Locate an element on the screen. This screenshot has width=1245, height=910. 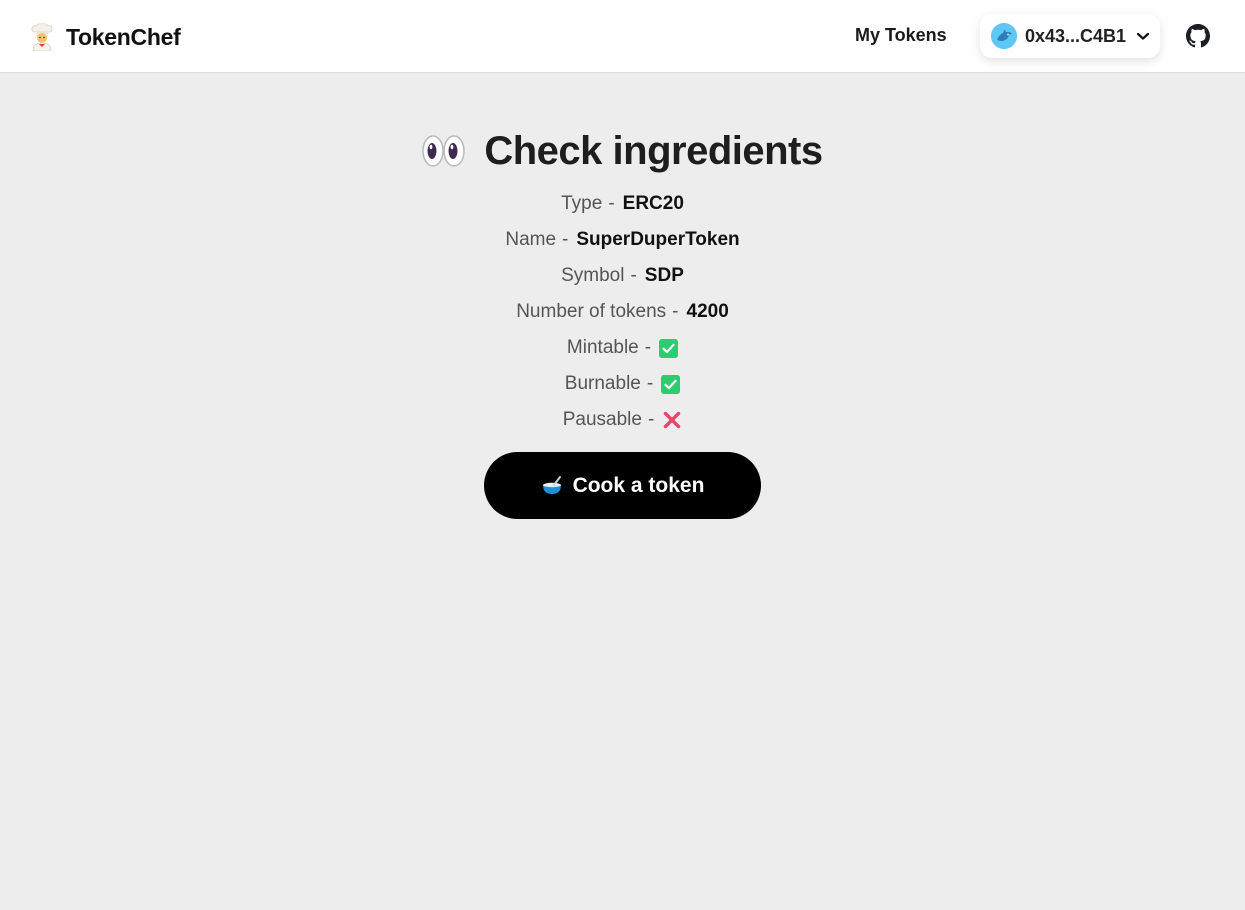
detail-label: Burnable is located at coordinates (602, 383).